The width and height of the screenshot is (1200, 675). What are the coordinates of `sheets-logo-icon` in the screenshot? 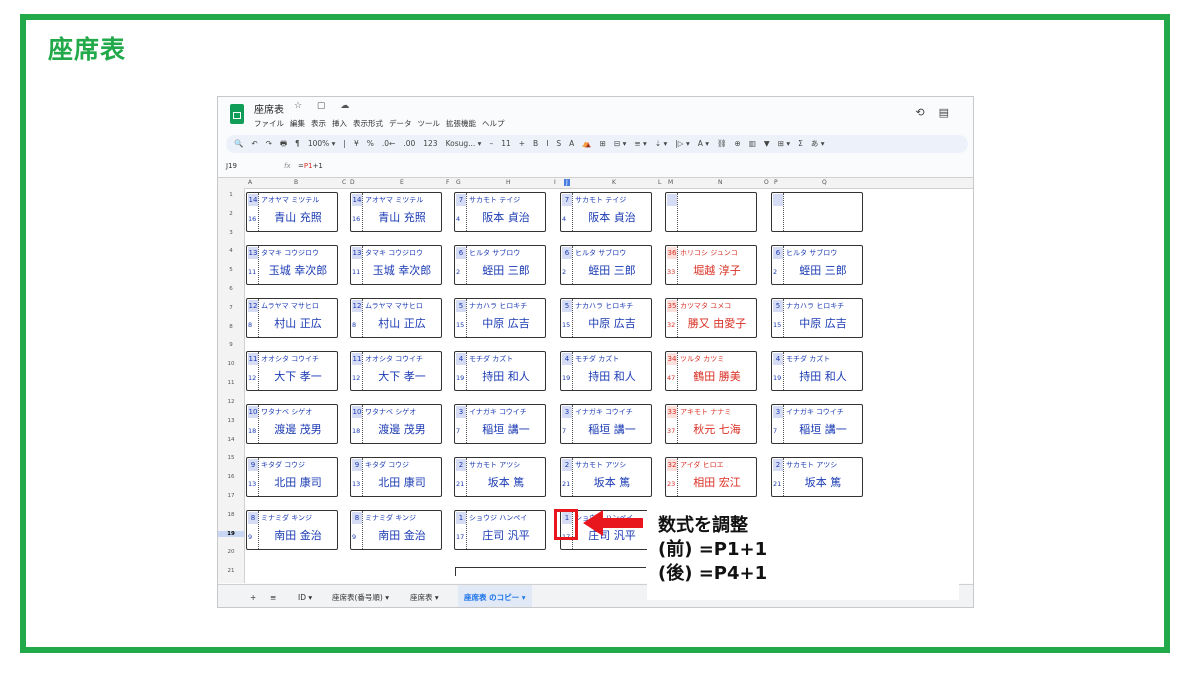 It's located at (237, 114).